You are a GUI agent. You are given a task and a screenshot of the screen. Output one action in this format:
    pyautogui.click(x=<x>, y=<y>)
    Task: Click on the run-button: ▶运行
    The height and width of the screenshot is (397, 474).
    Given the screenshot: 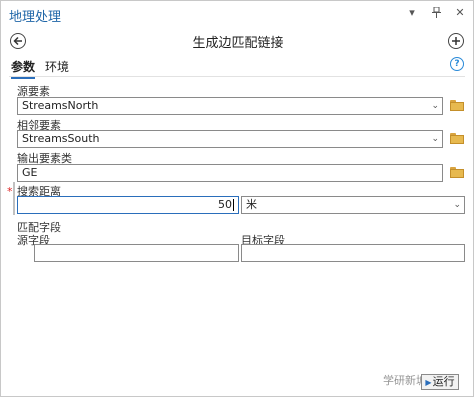 What is the action you would take?
    pyautogui.click(x=440, y=382)
    